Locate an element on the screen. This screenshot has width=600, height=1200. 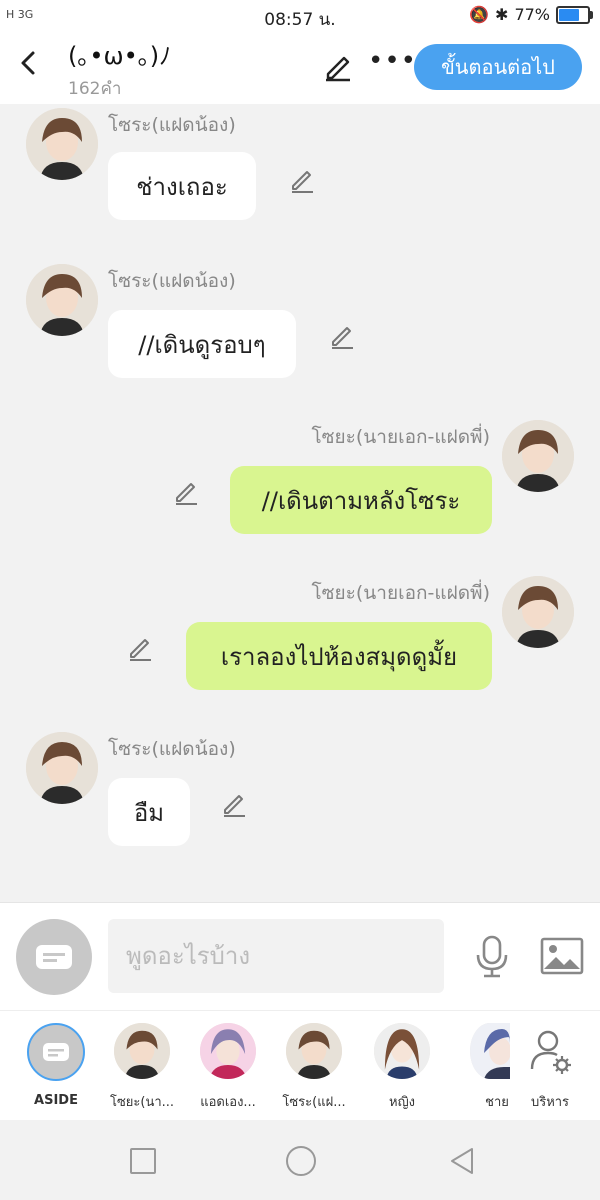
system-nav-bar is located at coordinates (300, 1160).